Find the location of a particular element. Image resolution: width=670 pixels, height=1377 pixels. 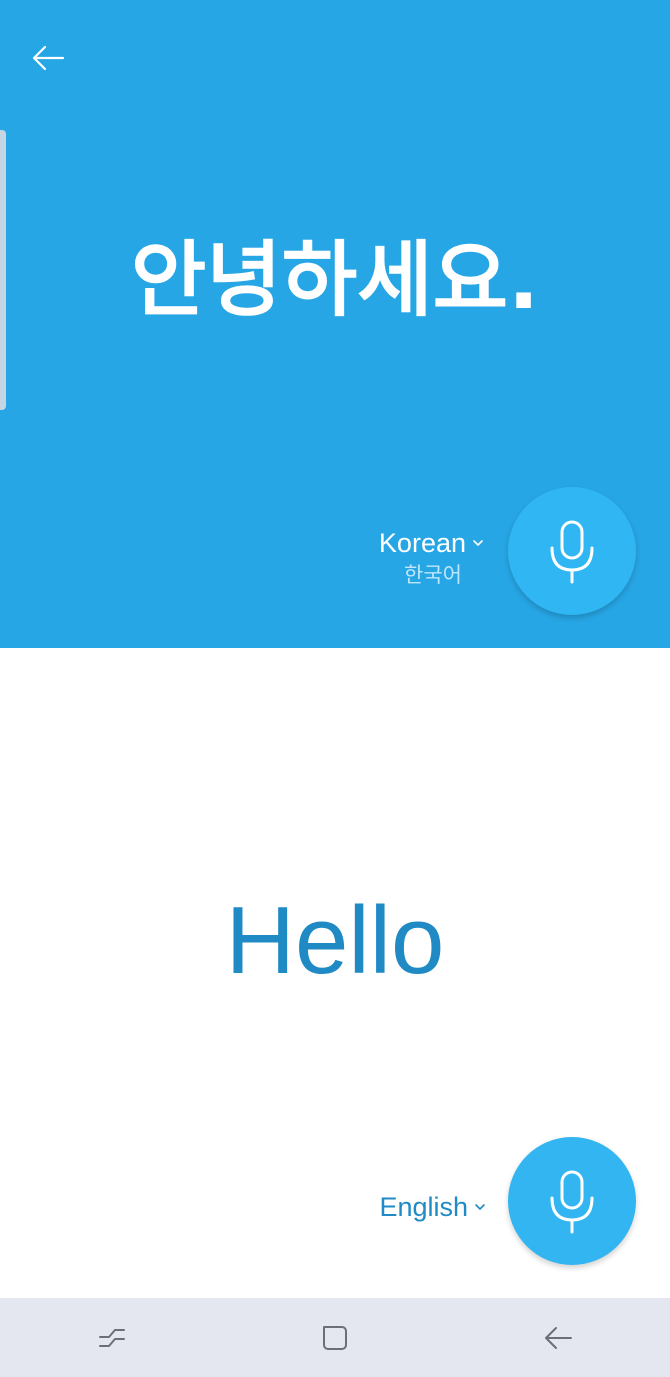

home-icon is located at coordinates (334, 1337).